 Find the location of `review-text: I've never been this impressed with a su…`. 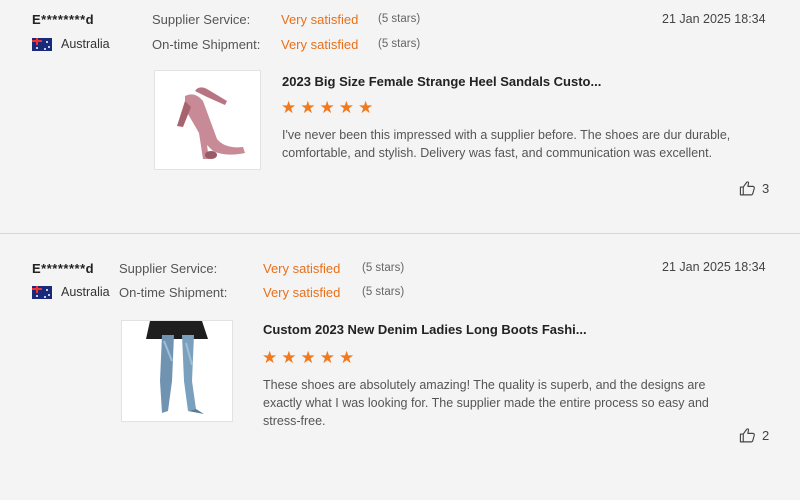

review-text: I've never been this impressed with a su… is located at coordinates (506, 144).